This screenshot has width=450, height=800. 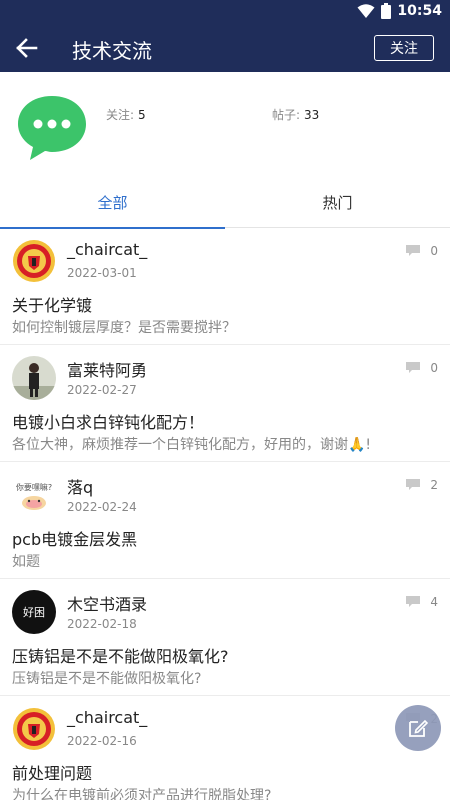 I want to click on post-summary: 如何控制镀层厚度？是否需要搅拌？, so click(x=124, y=328).